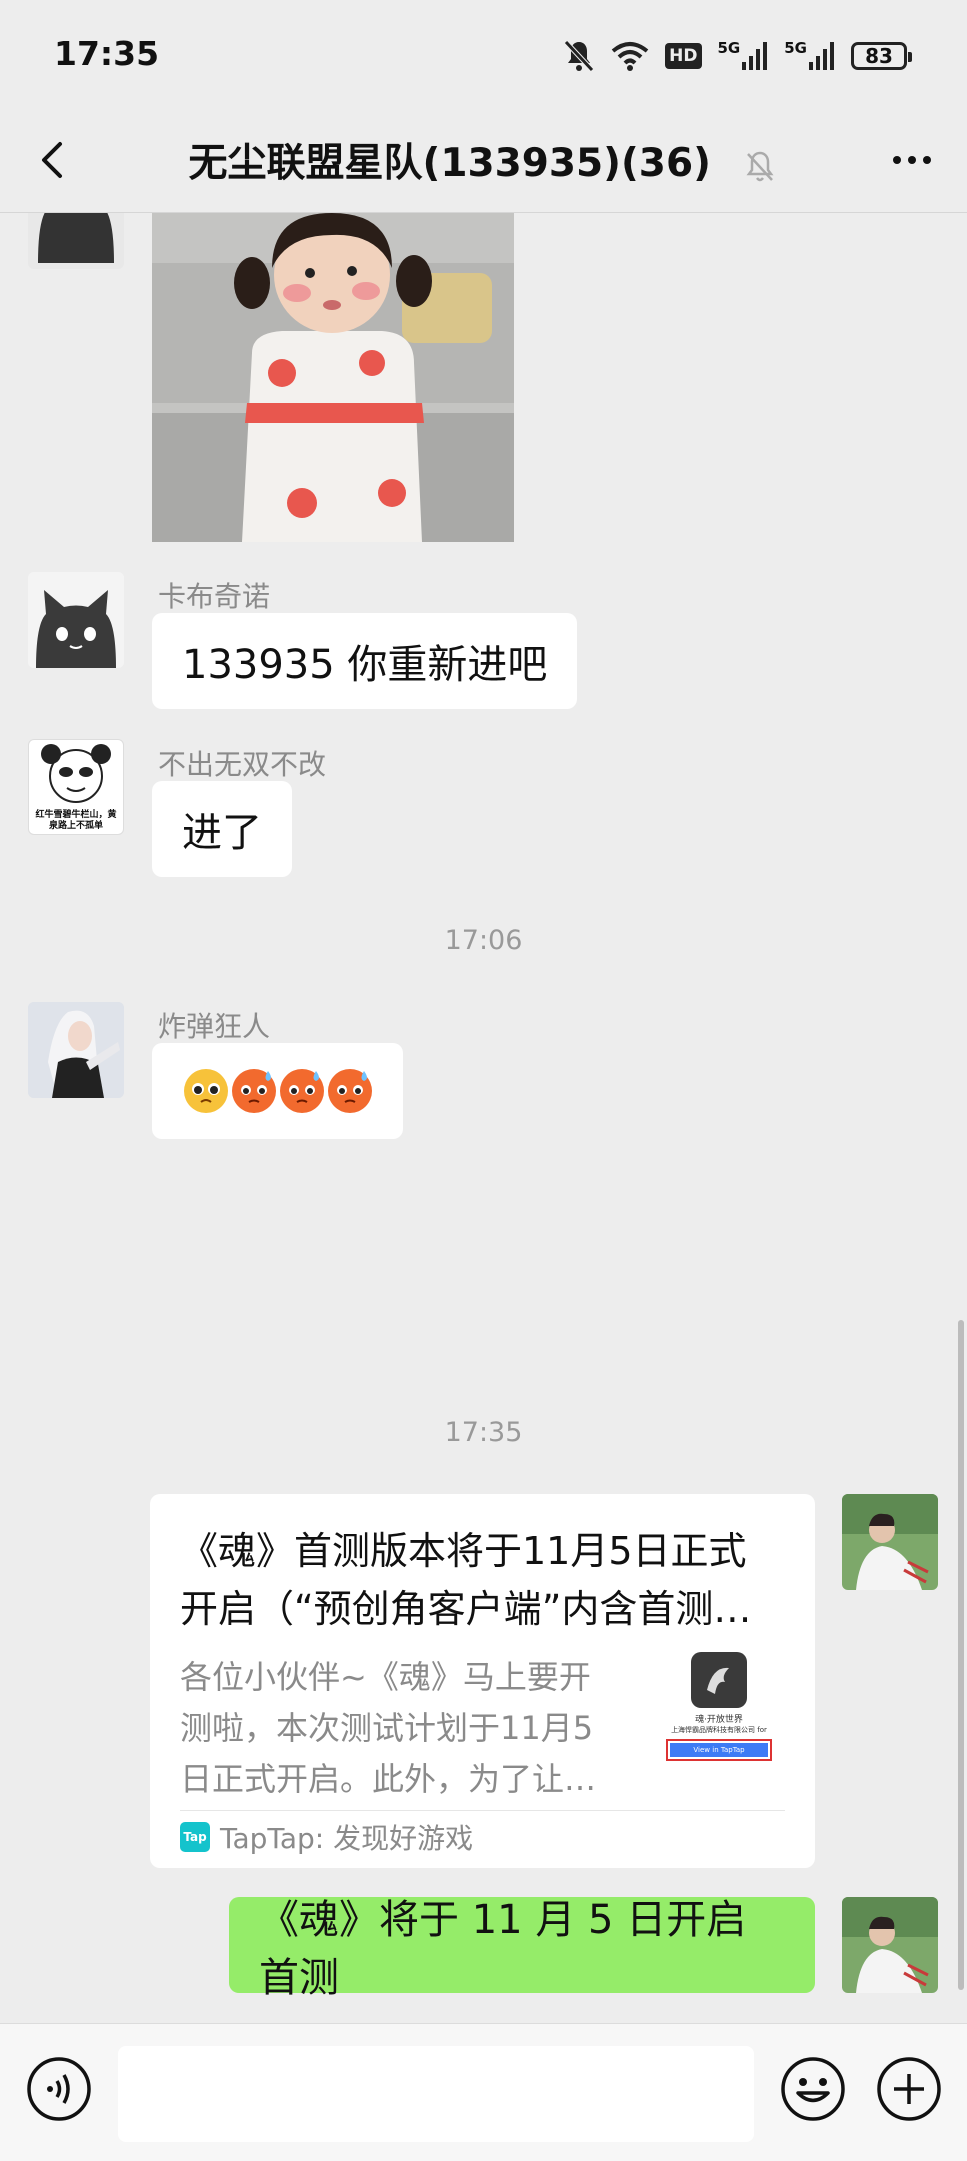  Describe the element at coordinates (719, 1720) in the screenshot. I see `thumb-caption: 魂·开放世界` at that location.